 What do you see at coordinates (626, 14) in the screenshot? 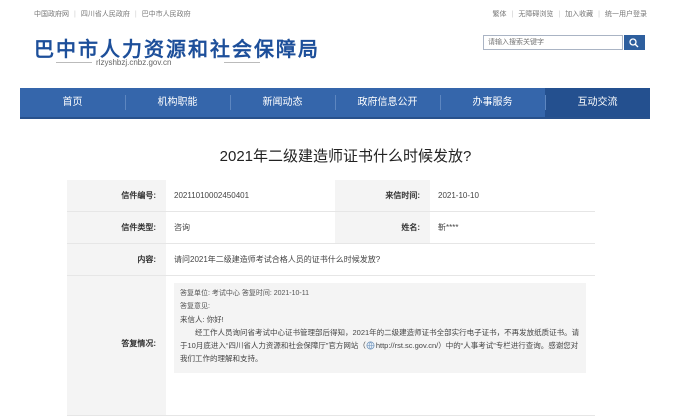
I see `link-unified-login: 统一用户登录` at bounding box center [626, 14].